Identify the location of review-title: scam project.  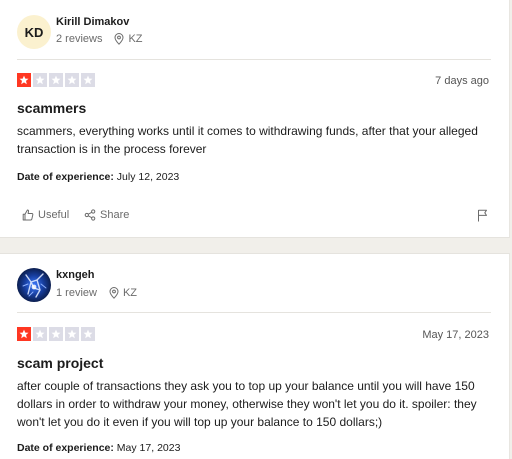
(60, 363).